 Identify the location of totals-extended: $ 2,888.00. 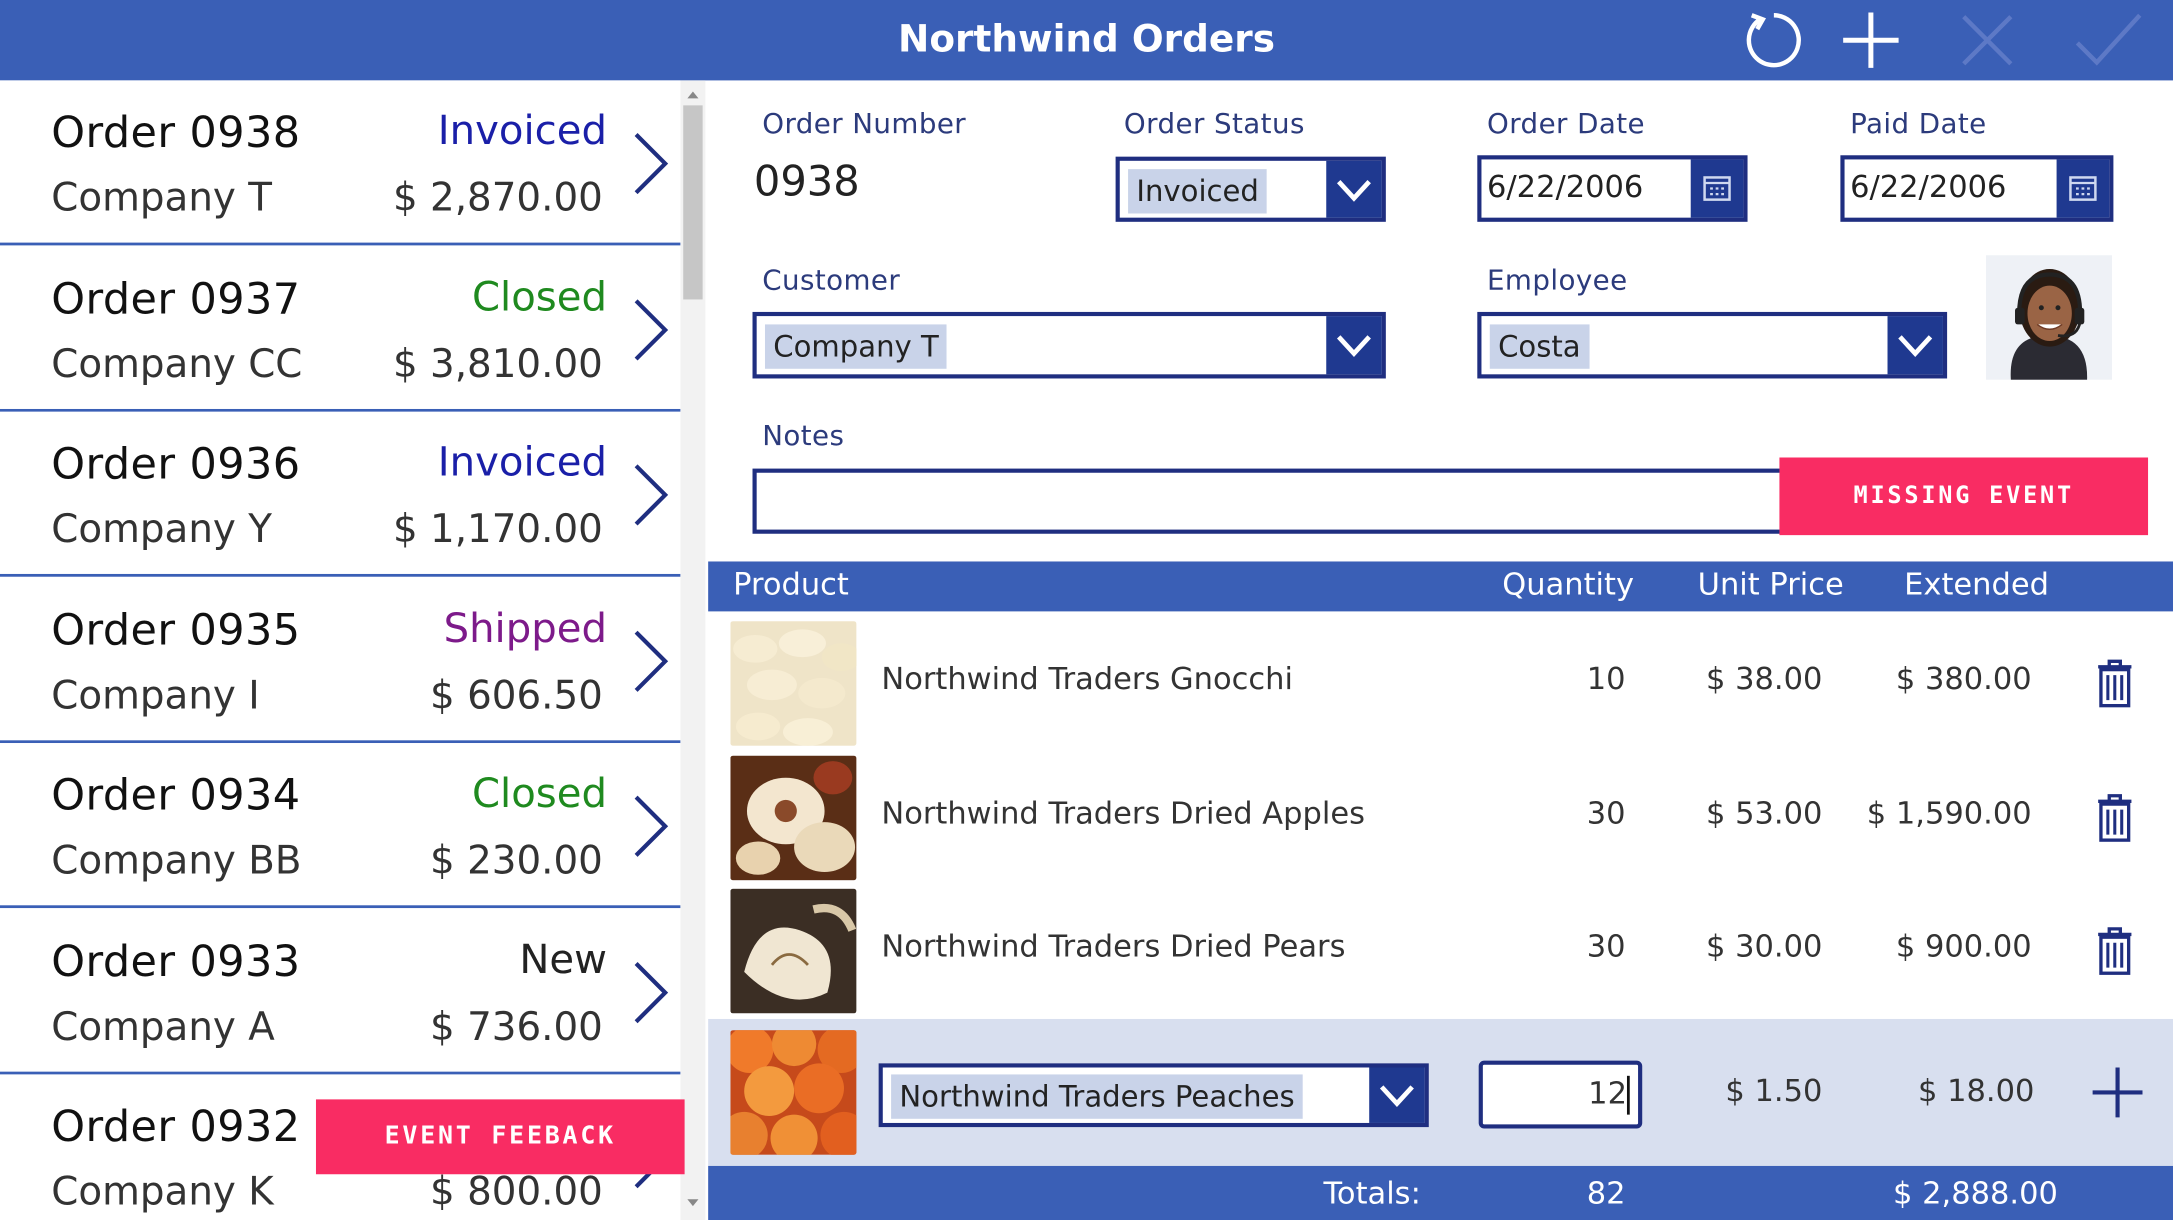
(1975, 1194).